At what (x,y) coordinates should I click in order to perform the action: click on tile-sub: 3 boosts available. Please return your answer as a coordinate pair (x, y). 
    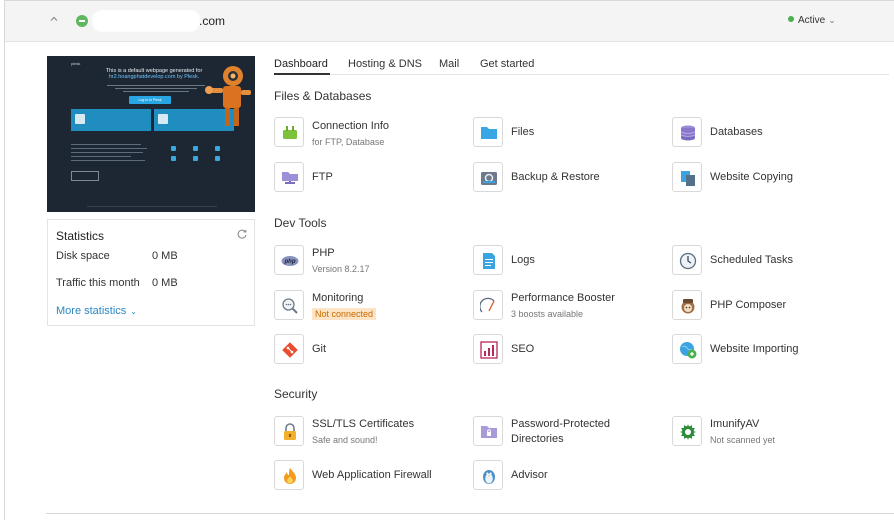
    Looking at the image, I should click on (547, 314).